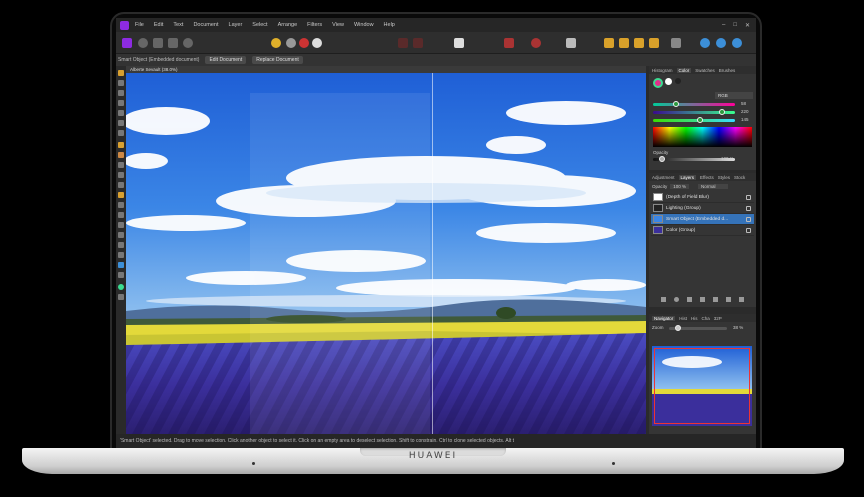 This screenshot has width=864, height=497. Describe the element at coordinates (121, 175) in the screenshot. I see `flood-fill-tool-icon` at that location.